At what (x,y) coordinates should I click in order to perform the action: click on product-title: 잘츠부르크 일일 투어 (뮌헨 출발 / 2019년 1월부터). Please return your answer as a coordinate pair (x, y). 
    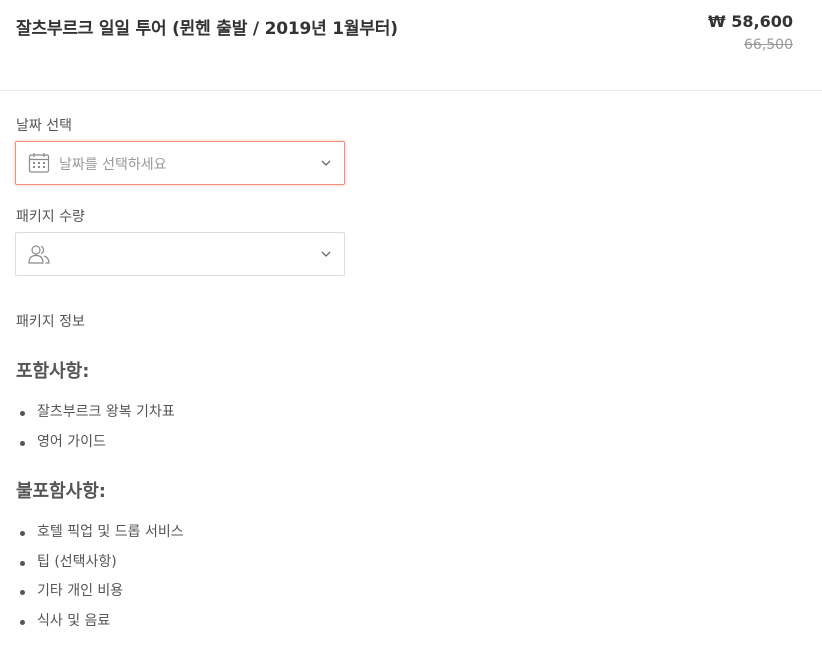
    Looking at the image, I should click on (207, 29).